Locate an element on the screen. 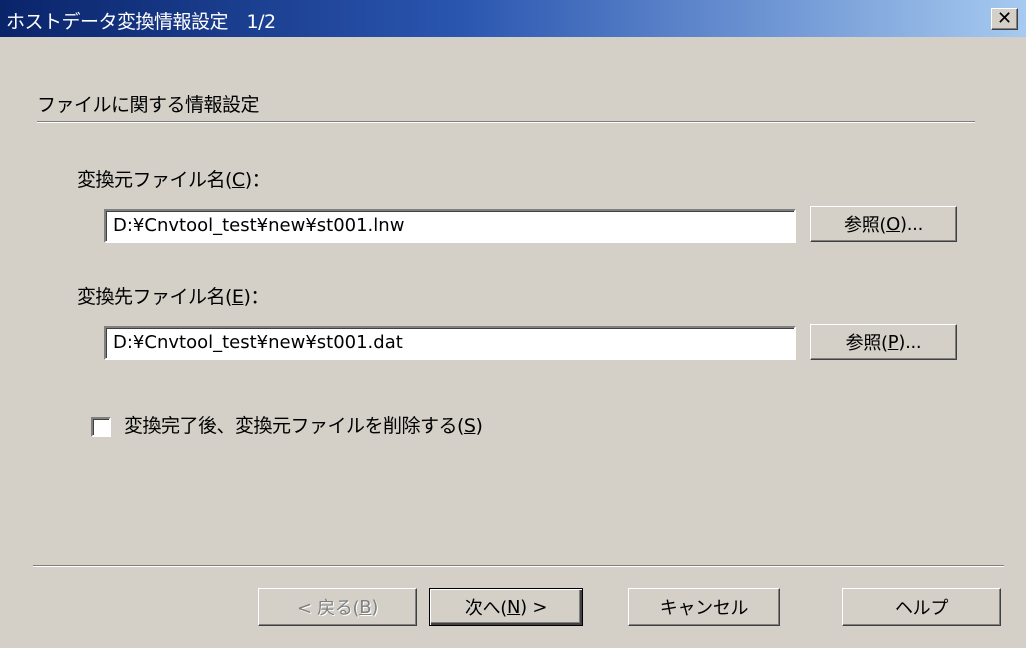  footer-divider is located at coordinates (518, 566).